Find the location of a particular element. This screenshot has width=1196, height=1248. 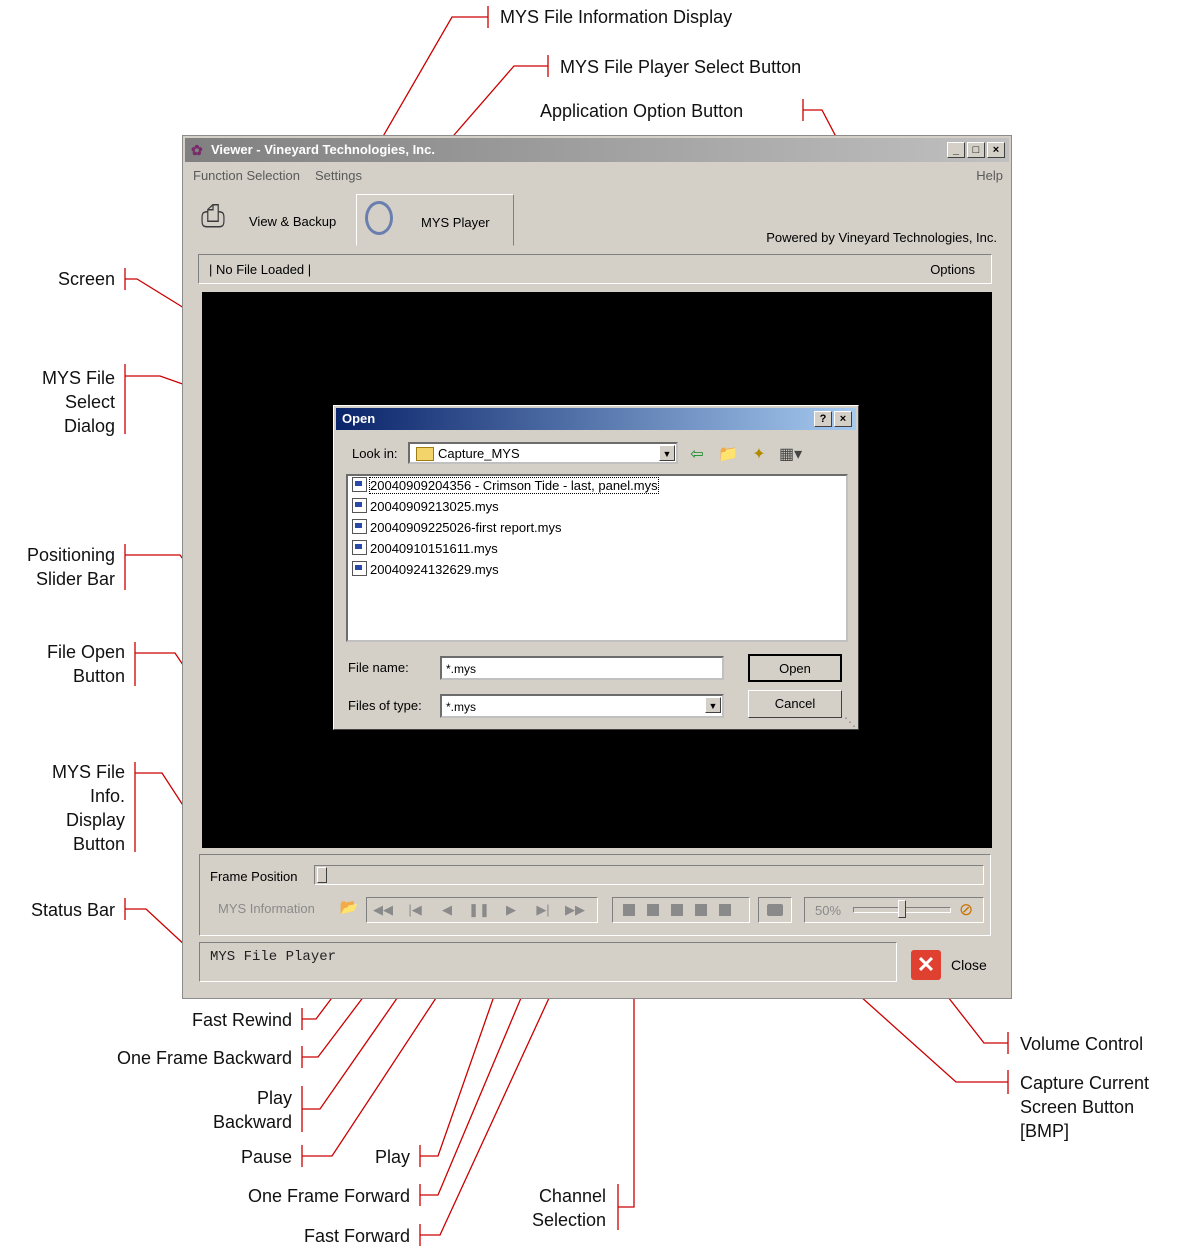

capture-button is located at coordinates (775, 910).